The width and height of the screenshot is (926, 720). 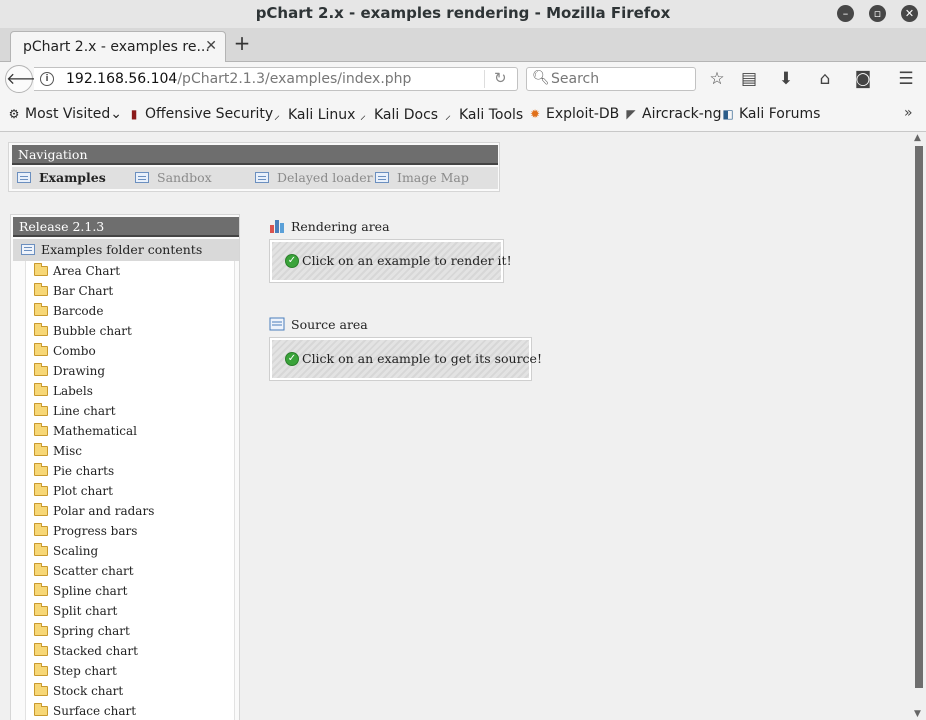 I want to click on folder-label: Labels, so click(x=73, y=391).